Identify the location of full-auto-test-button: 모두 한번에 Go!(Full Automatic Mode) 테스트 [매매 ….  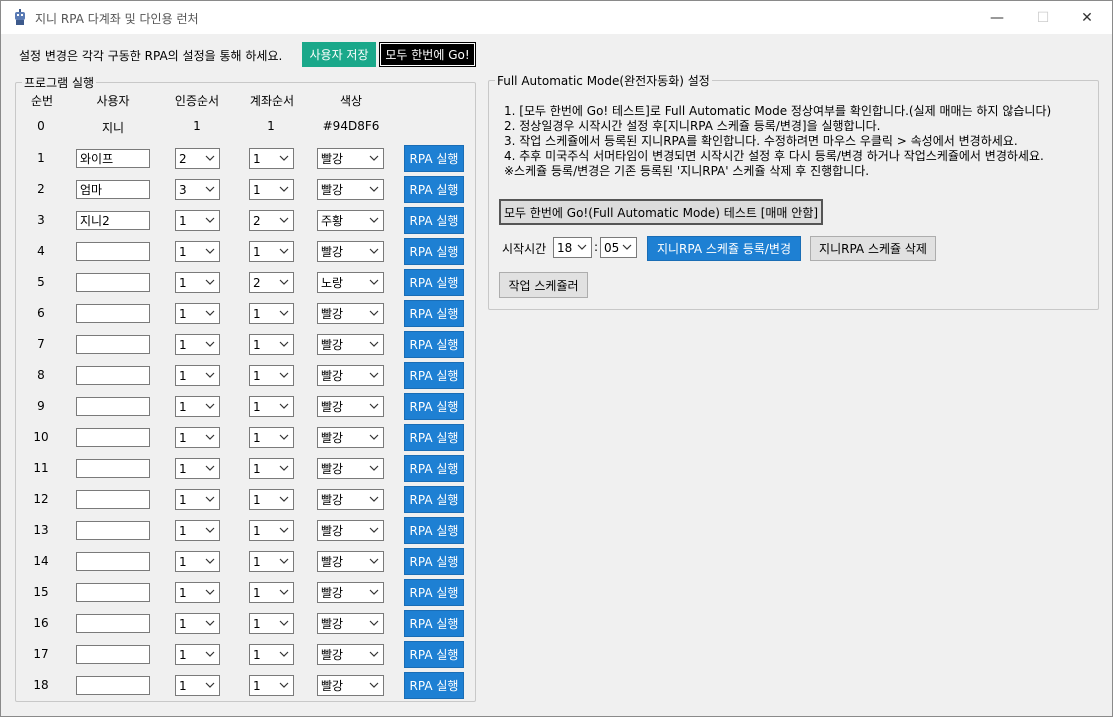
(661, 212).